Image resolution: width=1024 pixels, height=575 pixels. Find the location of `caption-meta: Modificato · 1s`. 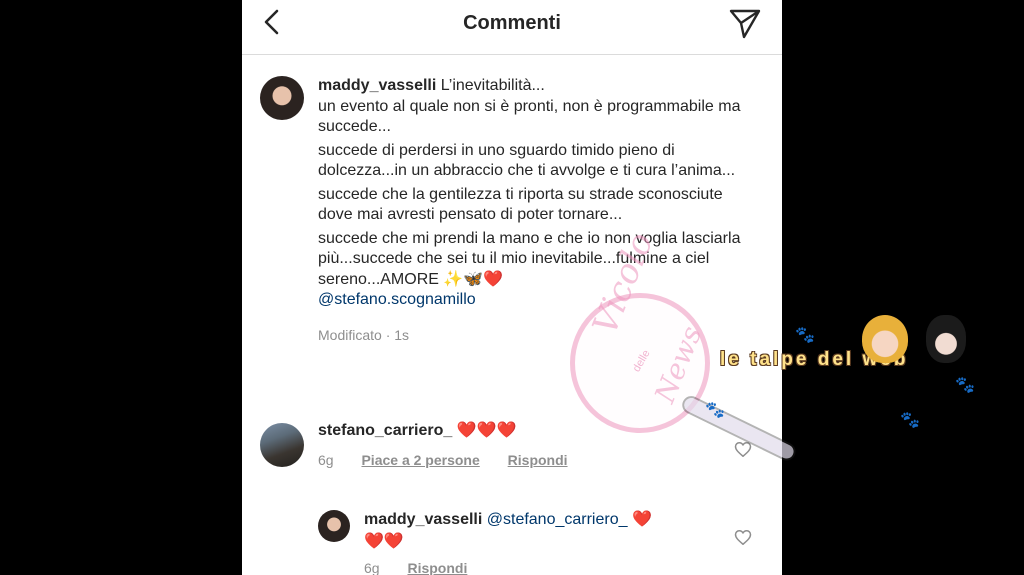

caption-meta: Modificato · 1s is located at coordinates (364, 334).